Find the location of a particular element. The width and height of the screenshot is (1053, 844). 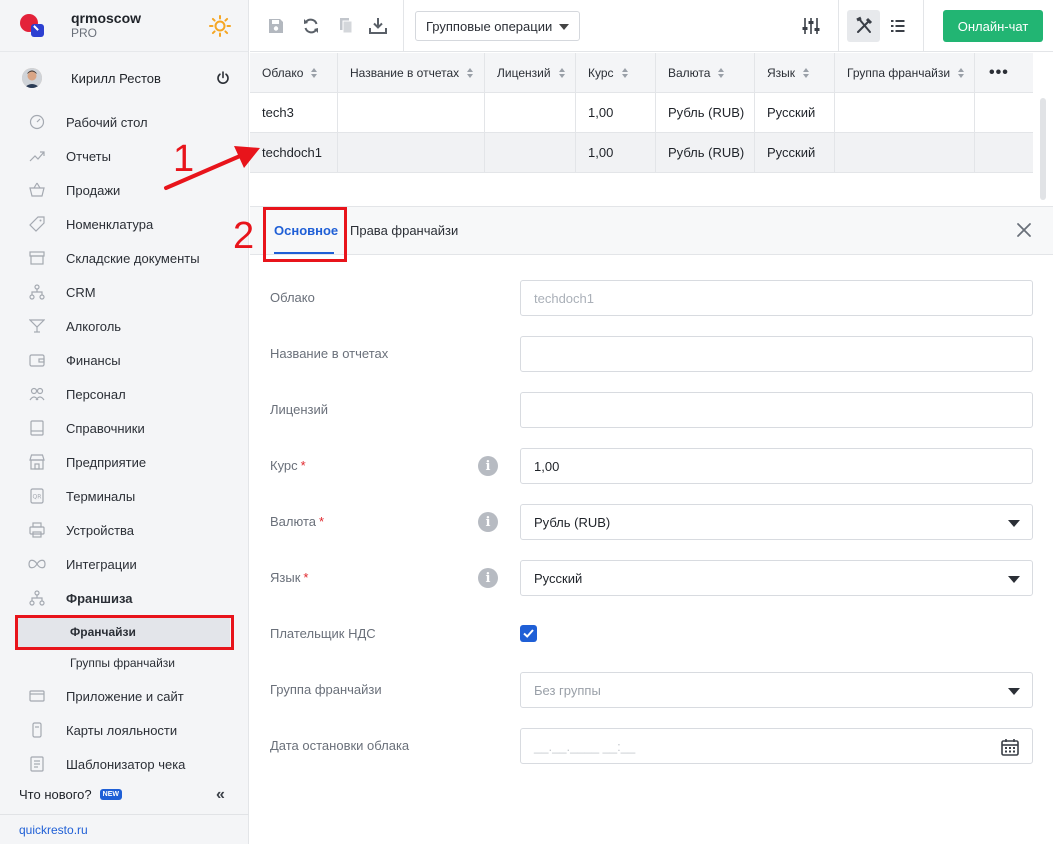

table-cell: tech3 is located at coordinates (294, 112).